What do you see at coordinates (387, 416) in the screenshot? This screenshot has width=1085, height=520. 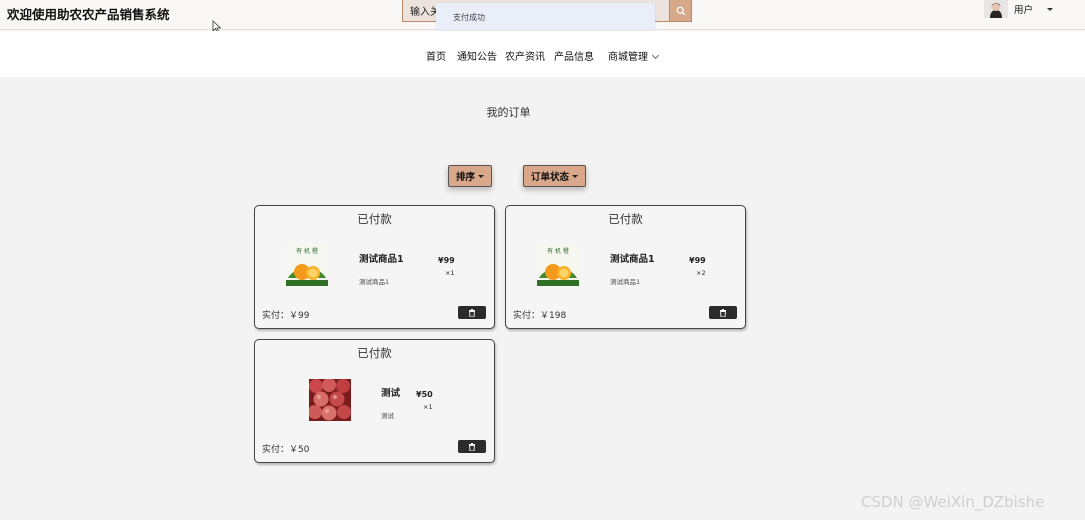 I see `product-description: 测试` at bounding box center [387, 416].